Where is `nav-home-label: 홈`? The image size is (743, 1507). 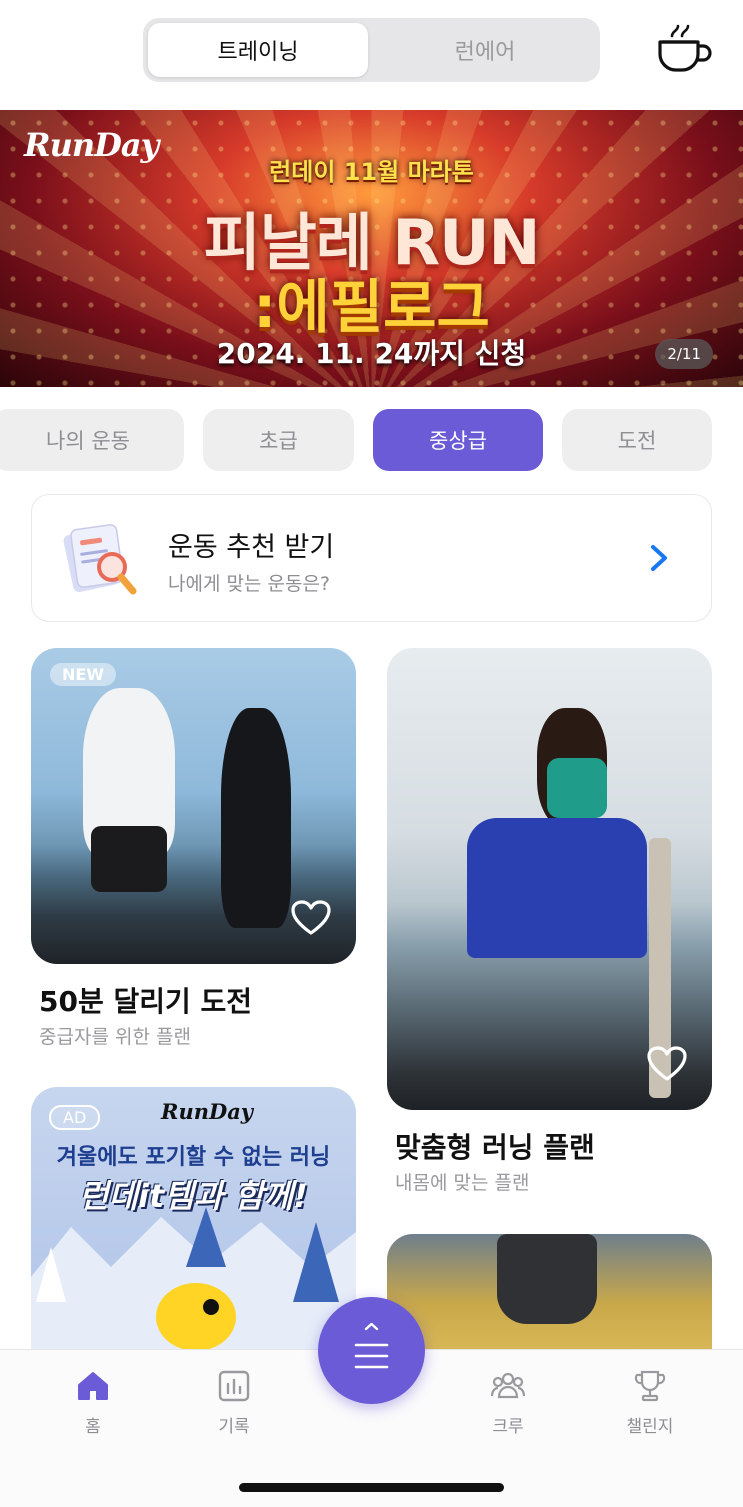
nav-home-label: 홈 is located at coordinates (93, 1427).